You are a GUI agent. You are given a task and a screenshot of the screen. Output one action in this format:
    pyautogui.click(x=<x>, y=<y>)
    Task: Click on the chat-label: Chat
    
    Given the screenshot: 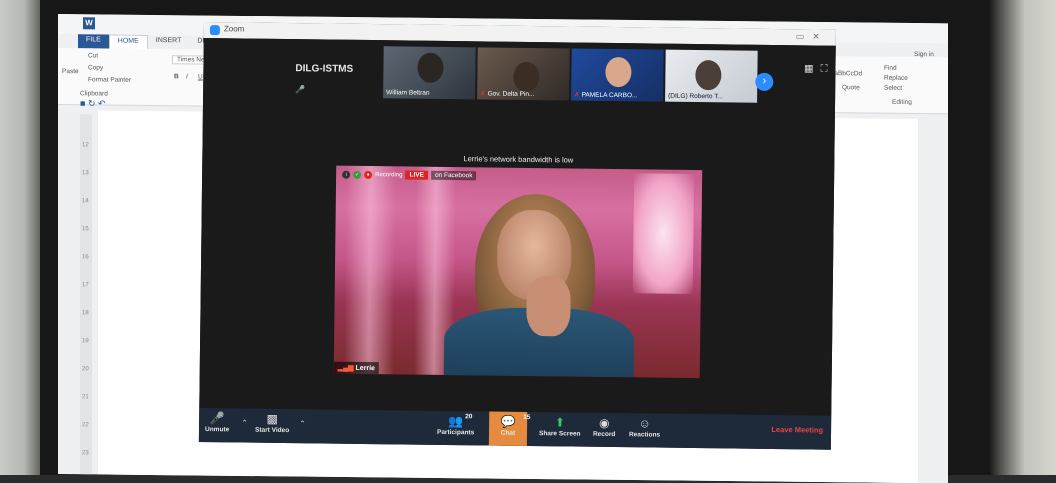 What is the action you would take?
    pyautogui.click(x=508, y=433)
    